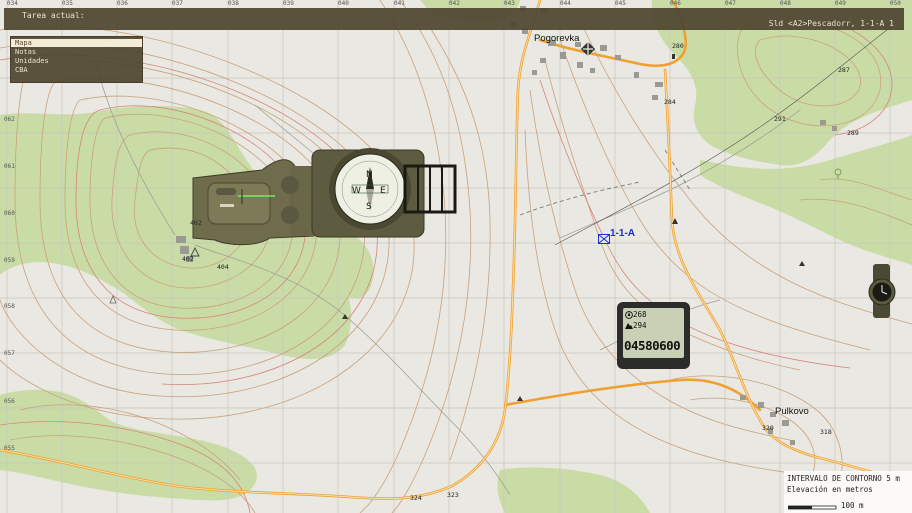  Describe the element at coordinates (830, 489) in the screenshot. I see `elevation-units-text: Elevación en metros` at that location.